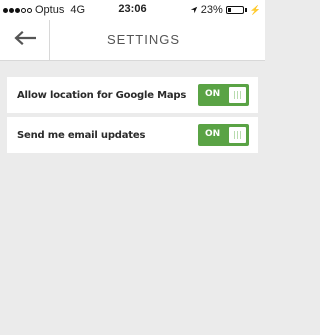 Image resolution: width=320 pixels, height=335 pixels. I want to click on page-title: SETTINGS, so click(143, 39).